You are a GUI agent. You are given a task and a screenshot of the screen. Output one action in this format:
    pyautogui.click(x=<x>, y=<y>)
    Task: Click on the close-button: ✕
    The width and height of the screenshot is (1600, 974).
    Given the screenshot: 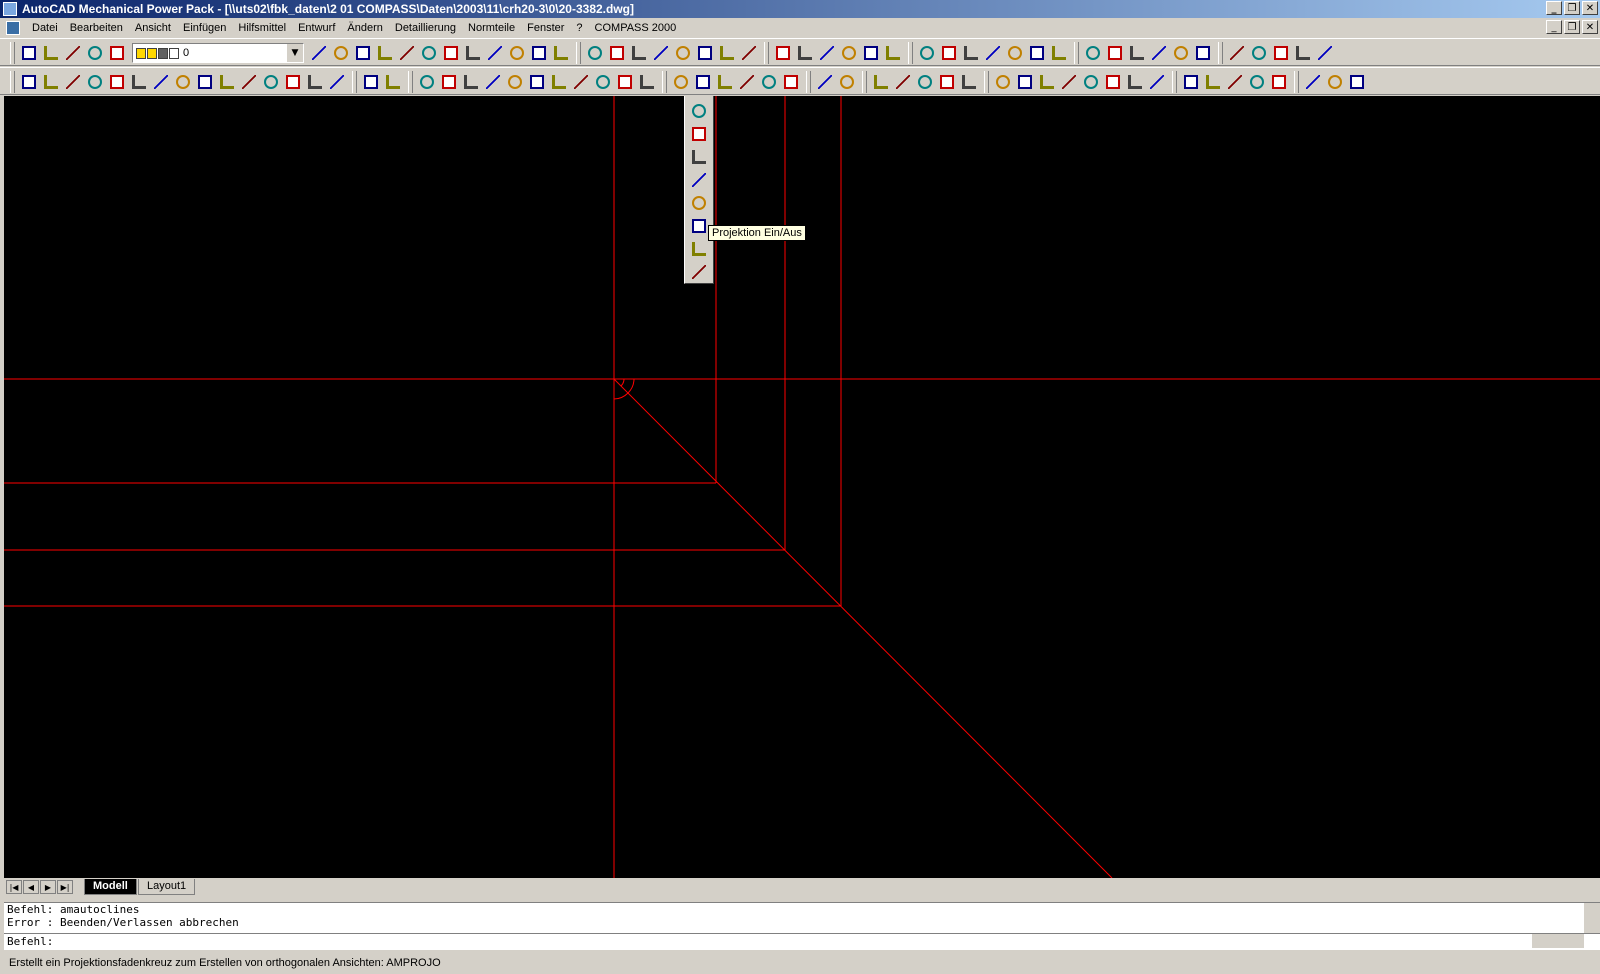 What is the action you would take?
    pyautogui.click(x=1590, y=8)
    